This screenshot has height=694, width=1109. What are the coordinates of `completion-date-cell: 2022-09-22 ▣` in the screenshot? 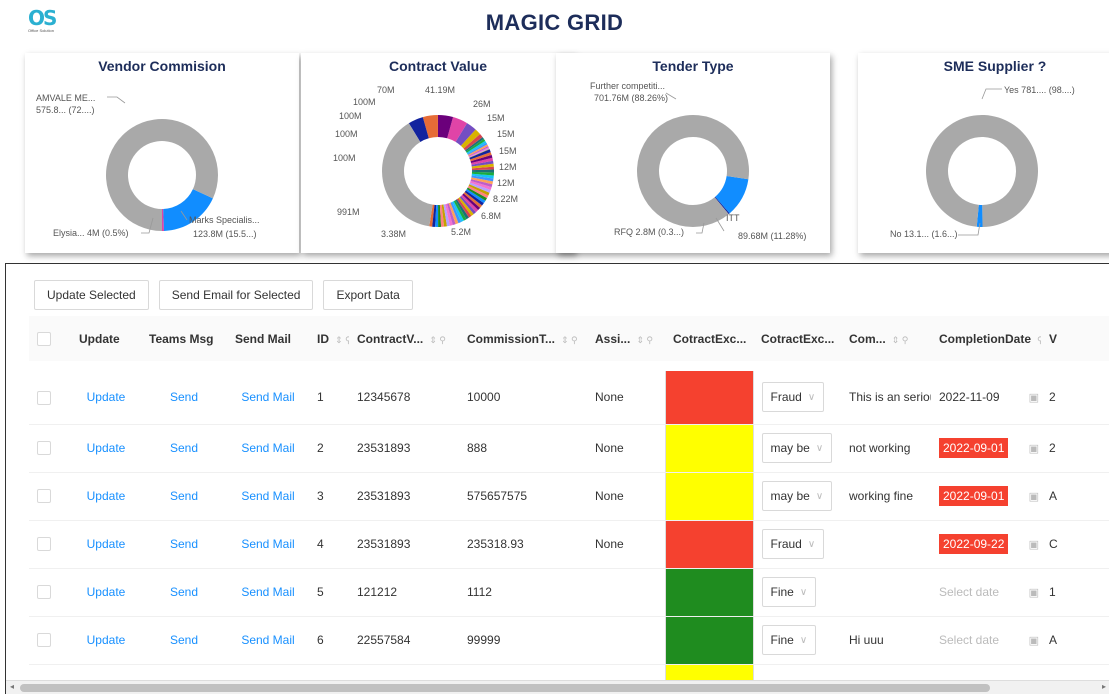 It's located at (986, 544).